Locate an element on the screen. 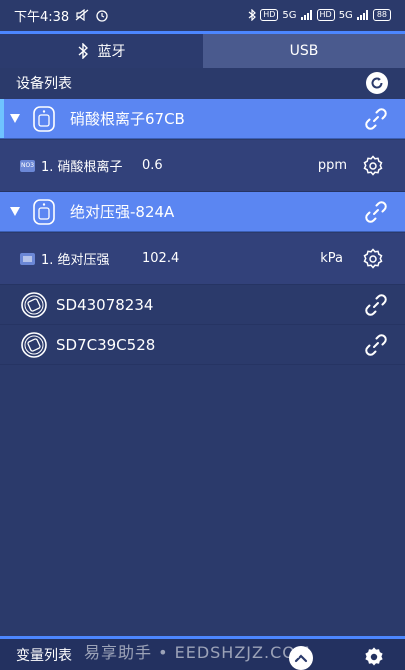  tab-usb: USB is located at coordinates (304, 49).